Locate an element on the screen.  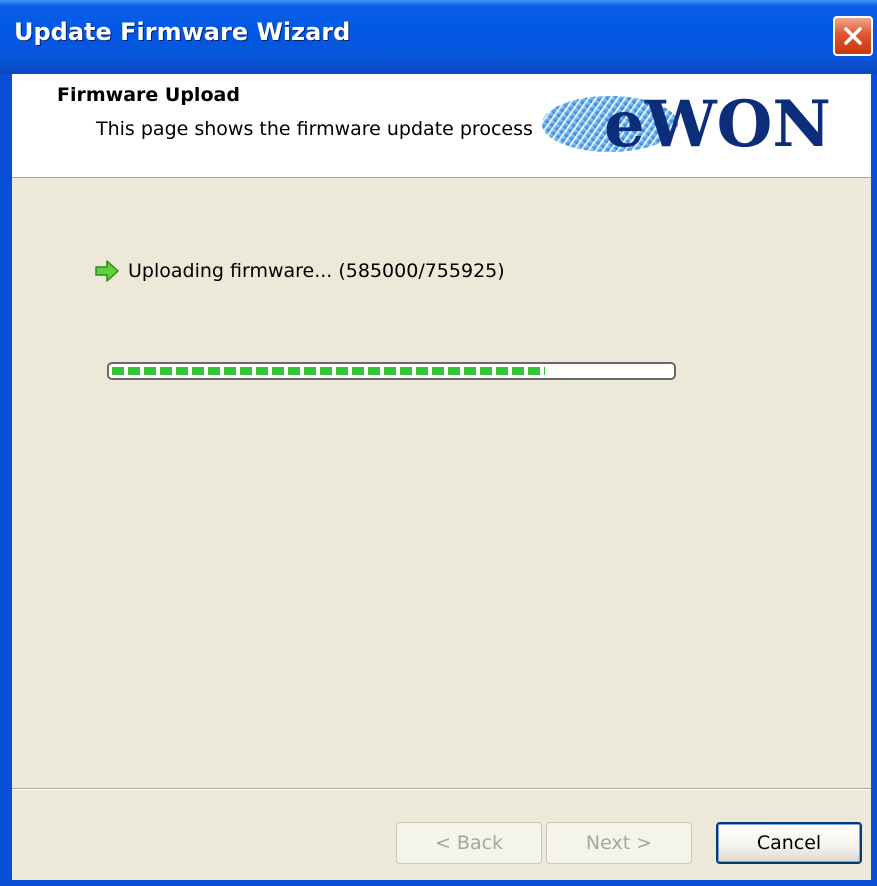
ewon-logo: eWON is located at coordinates (686, 124).